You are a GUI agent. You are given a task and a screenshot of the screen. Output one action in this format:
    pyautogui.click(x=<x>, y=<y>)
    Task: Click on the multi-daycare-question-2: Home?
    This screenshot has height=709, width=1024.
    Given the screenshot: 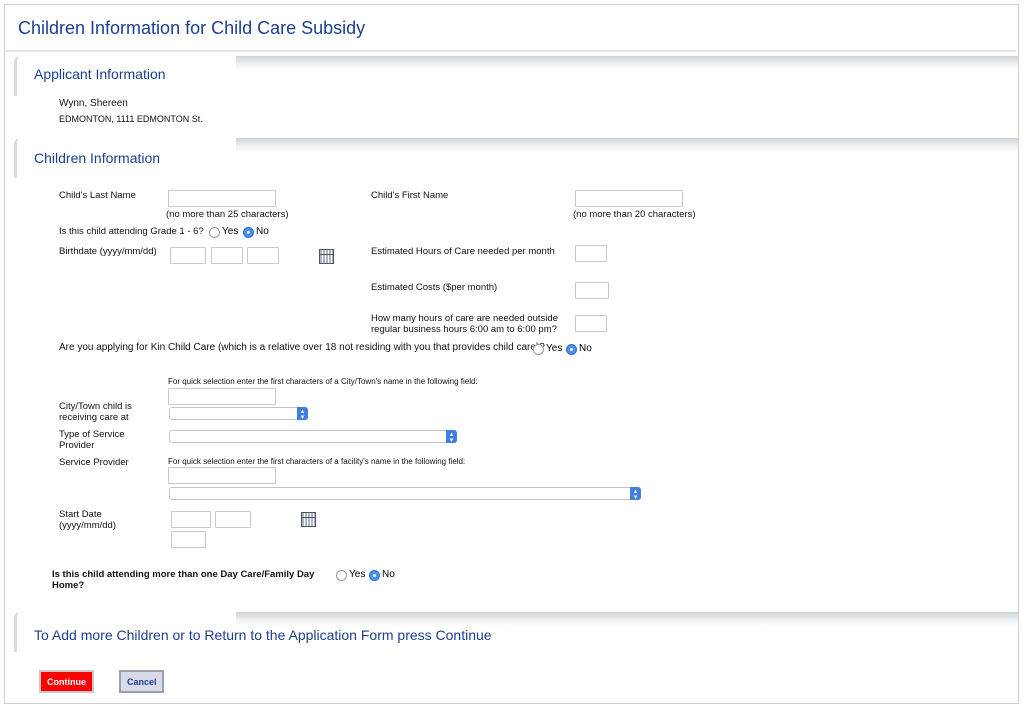 What is the action you would take?
    pyautogui.click(x=68, y=585)
    